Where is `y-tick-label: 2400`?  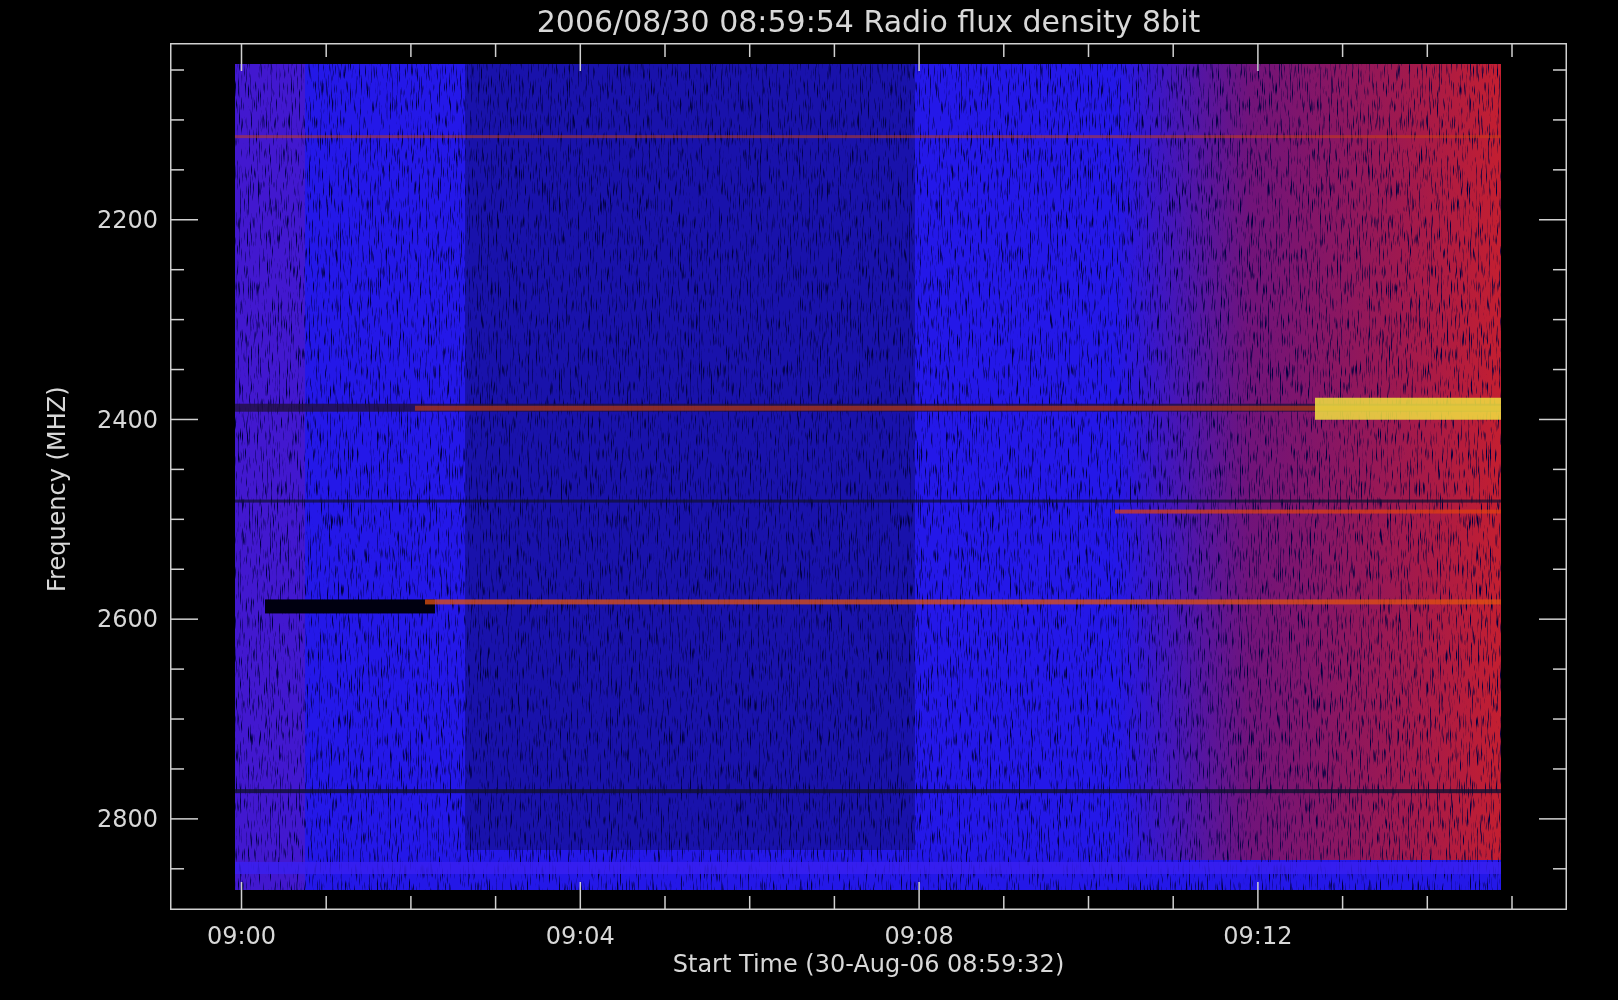 y-tick-label: 2400 is located at coordinates (127, 419).